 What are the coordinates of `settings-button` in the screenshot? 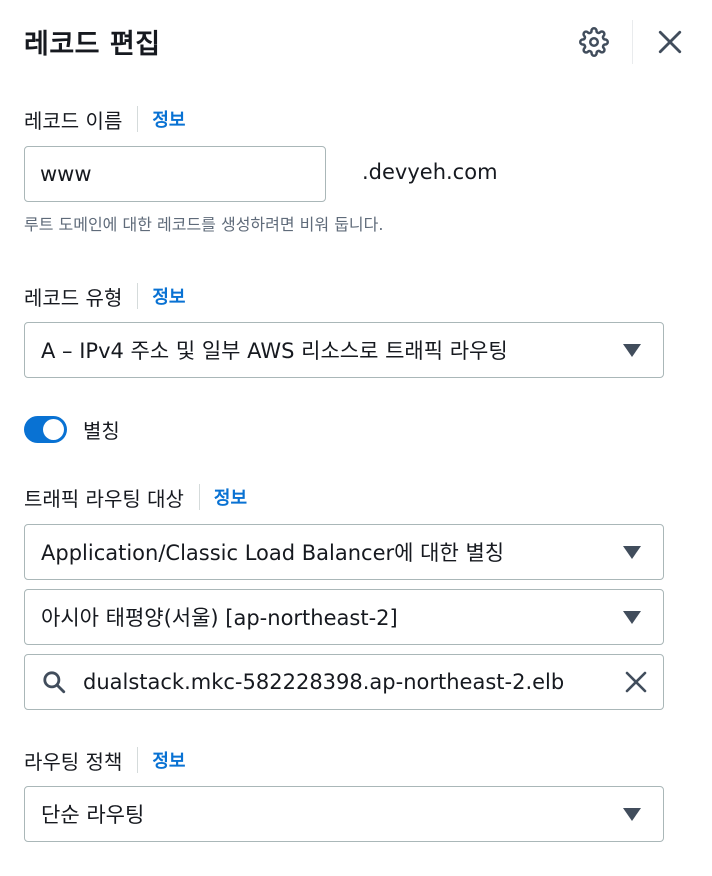 It's located at (594, 42).